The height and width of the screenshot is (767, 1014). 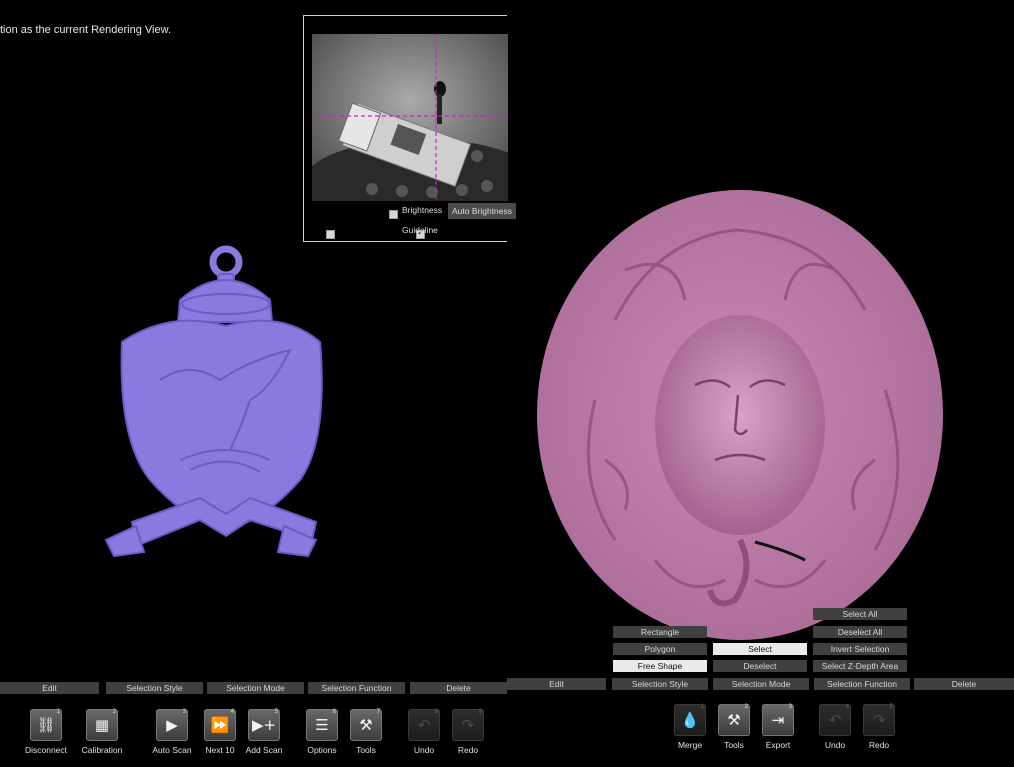 I want to click on merge-button: 💧 1 Merge, so click(x=690, y=727).